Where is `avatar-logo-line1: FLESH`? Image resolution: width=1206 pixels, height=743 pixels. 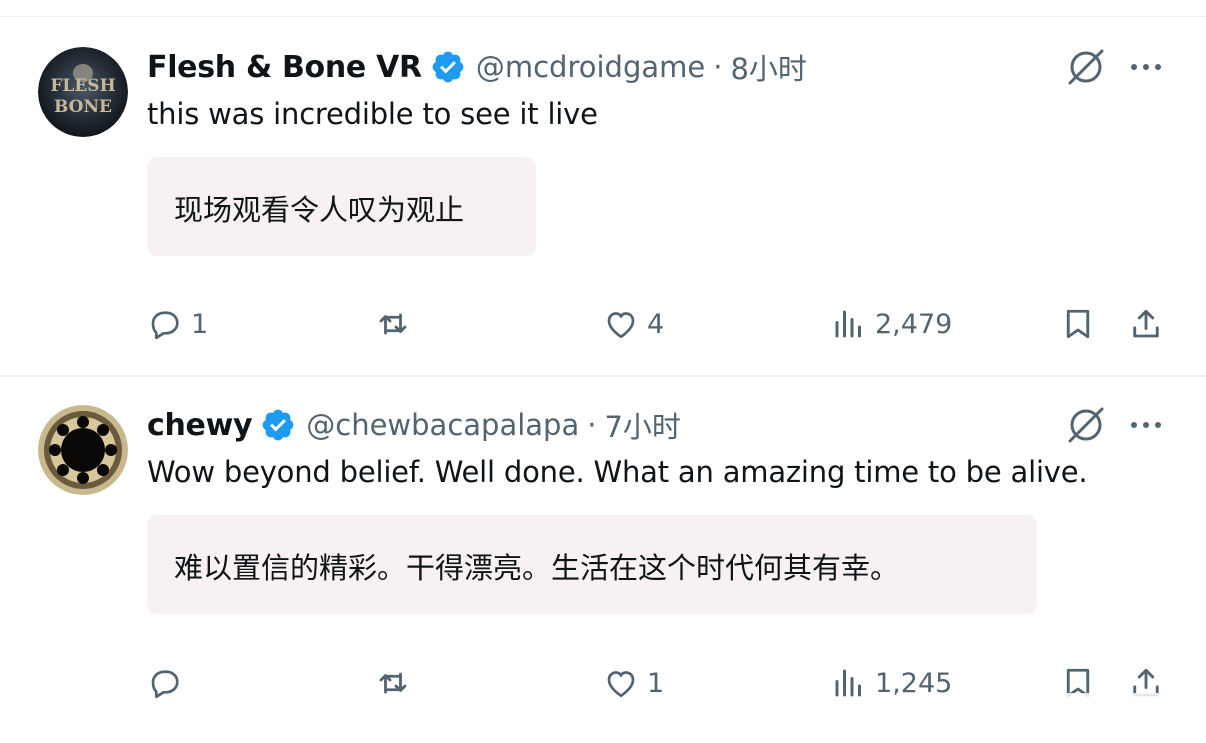
avatar-logo-line1: FLESH is located at coordinates (82, 86).